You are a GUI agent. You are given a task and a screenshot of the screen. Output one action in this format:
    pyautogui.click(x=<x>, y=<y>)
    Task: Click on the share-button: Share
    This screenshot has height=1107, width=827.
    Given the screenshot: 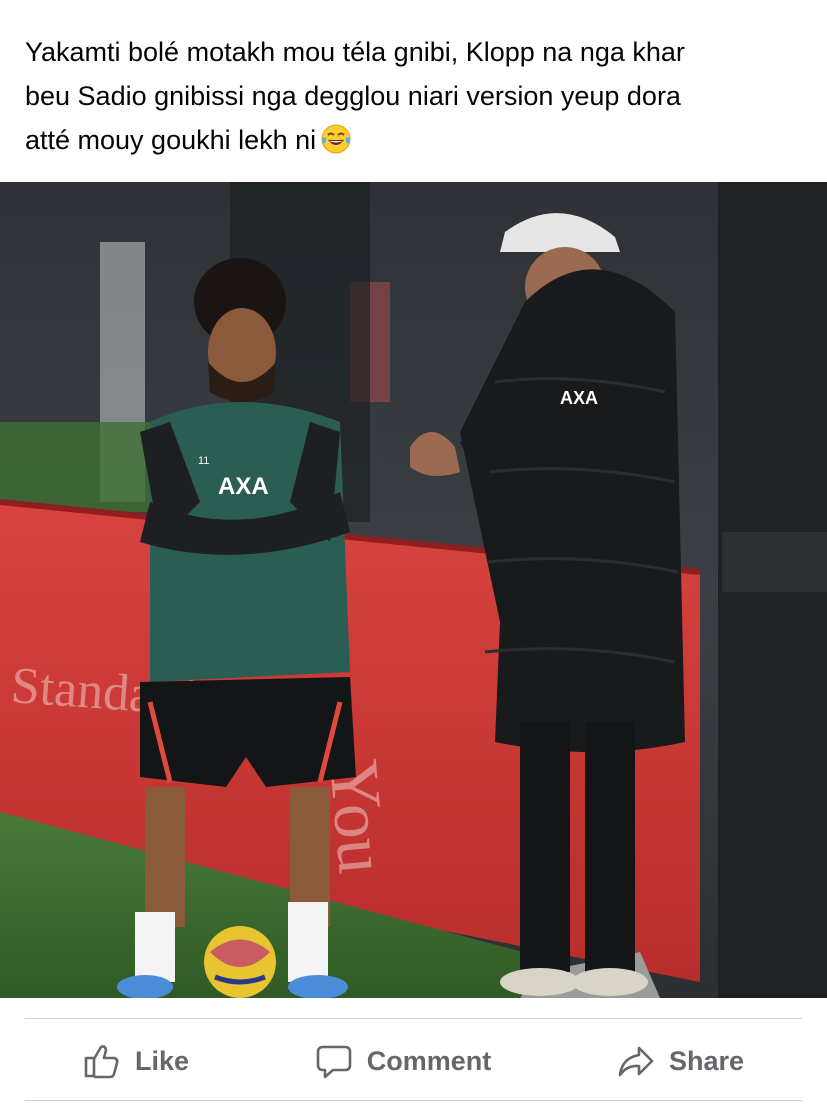 What is the action you would take?
    pyautogui.click(x=680, y=1061)
    